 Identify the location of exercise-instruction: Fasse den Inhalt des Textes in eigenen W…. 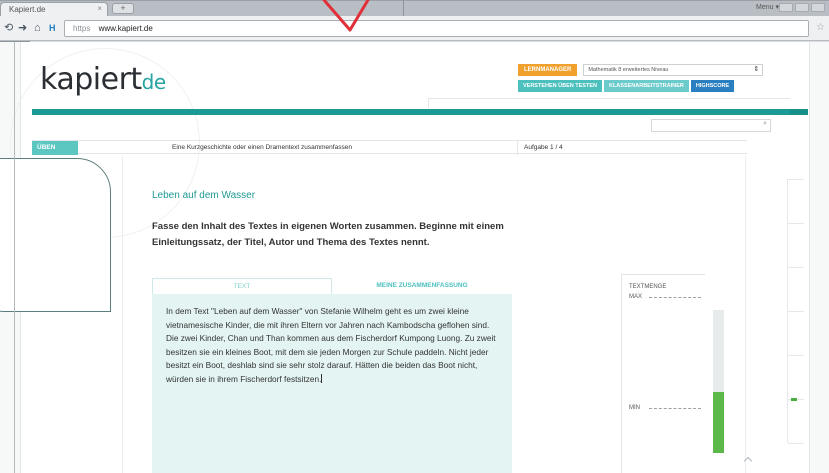
(328, 234).